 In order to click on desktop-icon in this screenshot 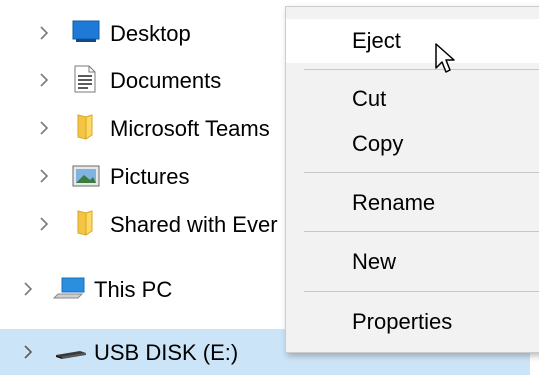, I will do `click(86, 33)`.